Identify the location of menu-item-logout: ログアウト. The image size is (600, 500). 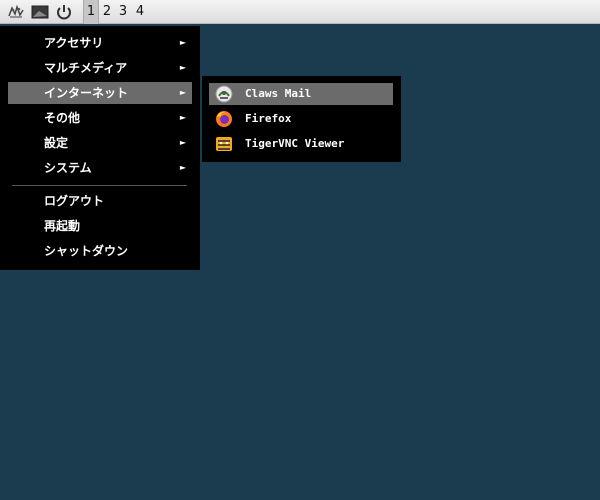
(100, 201).